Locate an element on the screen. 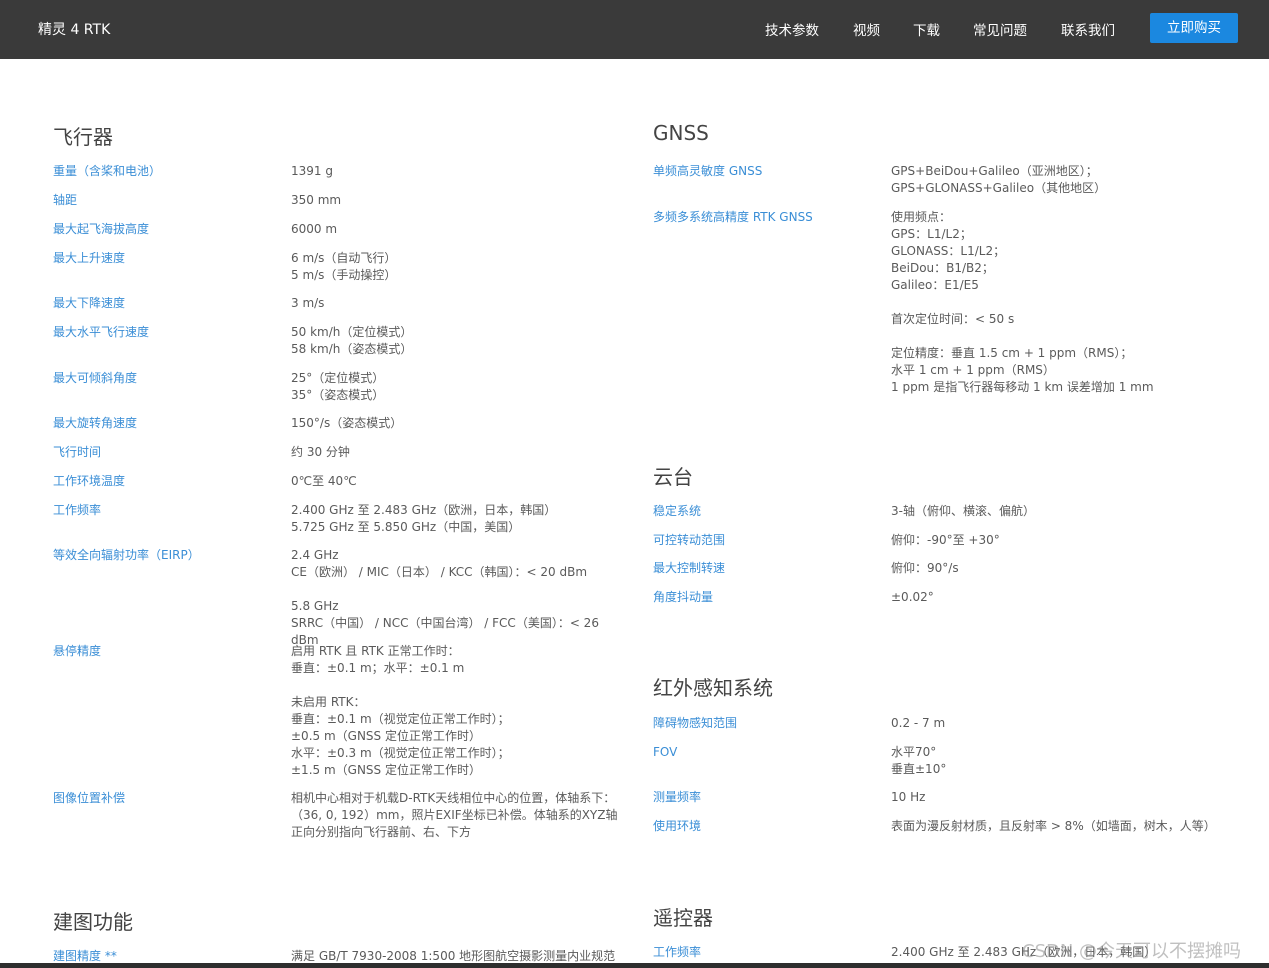  spec-value: 3 m/s is located at coordinates (308, 303).